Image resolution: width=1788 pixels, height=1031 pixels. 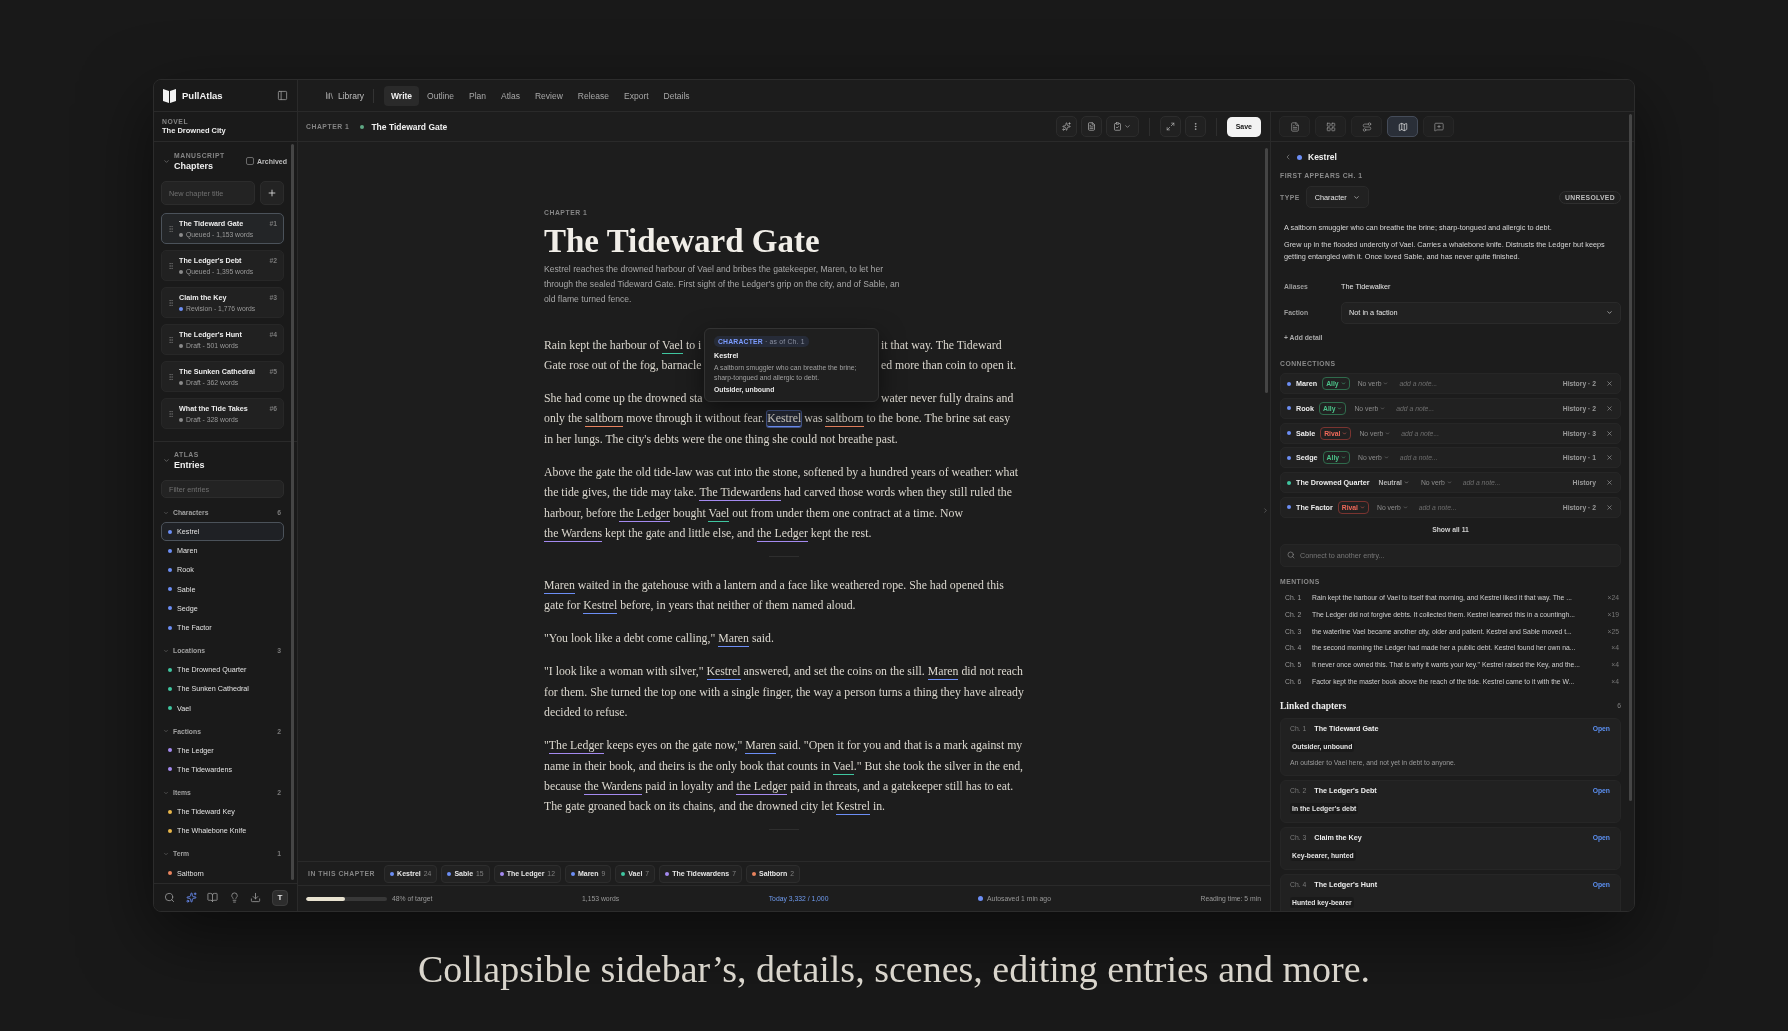 I want to click on download-icon, so click(x=256, y=897).